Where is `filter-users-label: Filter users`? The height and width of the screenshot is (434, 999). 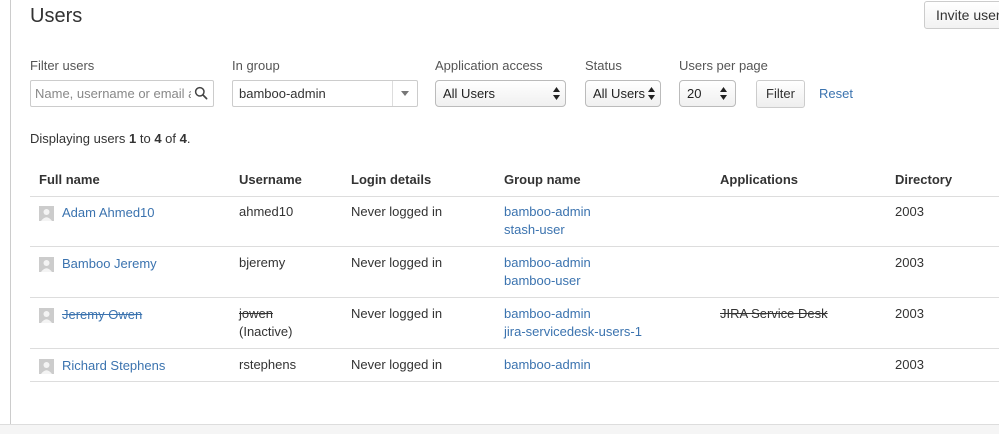
filter-users-label: Filter users is located at coordinates (62, 65).